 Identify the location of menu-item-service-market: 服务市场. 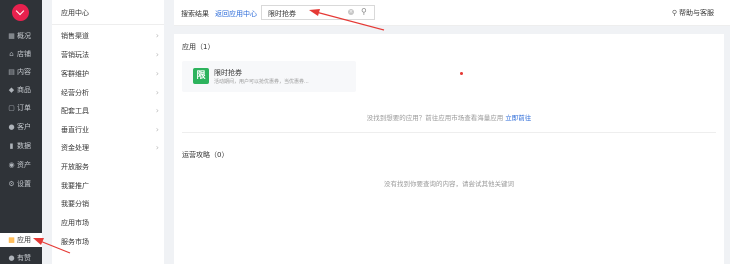
(110, 242).